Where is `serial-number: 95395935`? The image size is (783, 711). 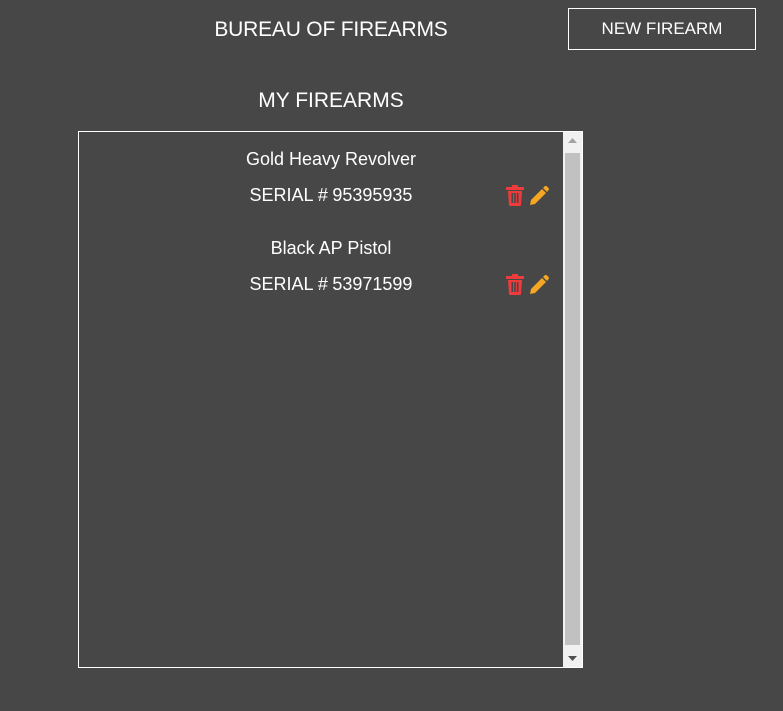
serial-number: 95395935 is located at coordinates (372, 195).